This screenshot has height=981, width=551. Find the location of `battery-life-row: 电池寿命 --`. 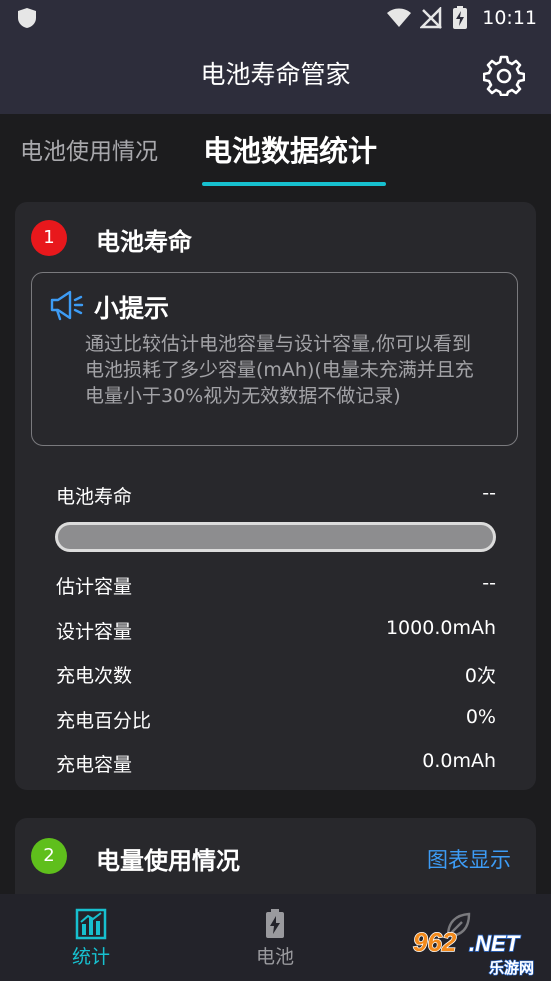

battery-life-row: 电池寿命 -- is located at coordinates (276, 497).